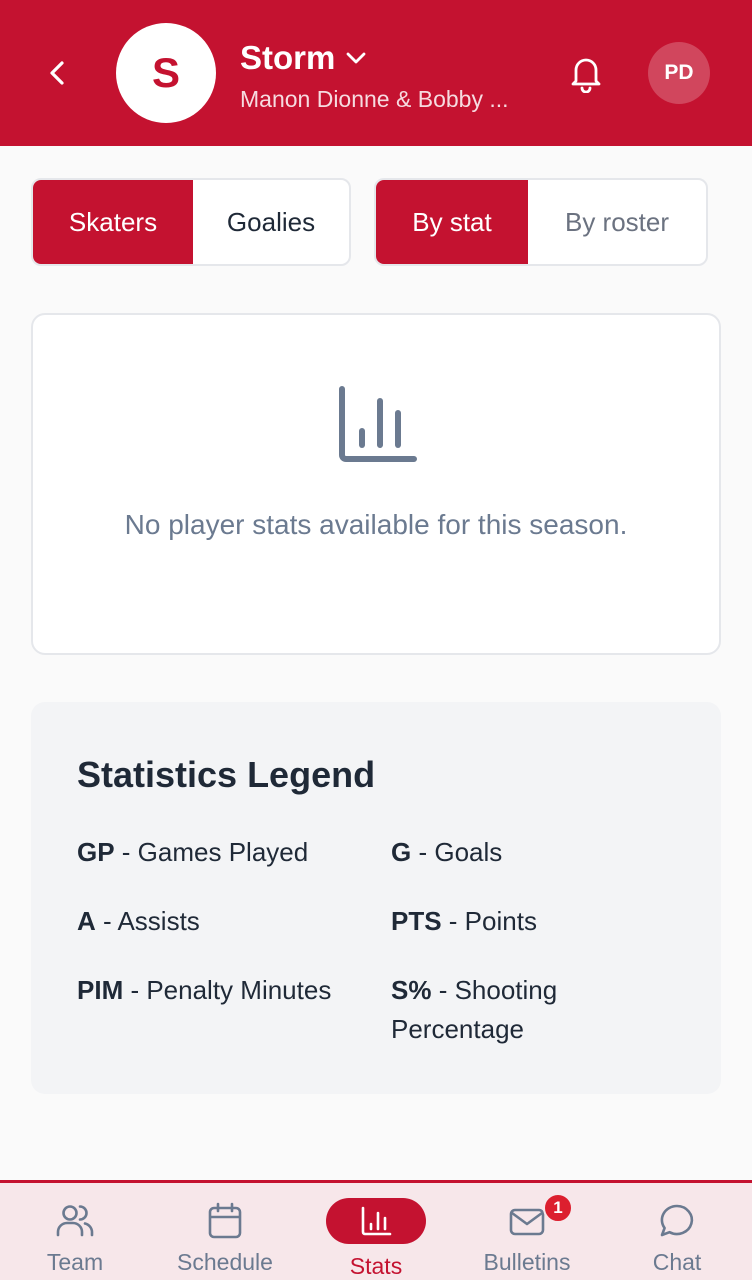  I want to click on notifications-button, so click(586, 73).